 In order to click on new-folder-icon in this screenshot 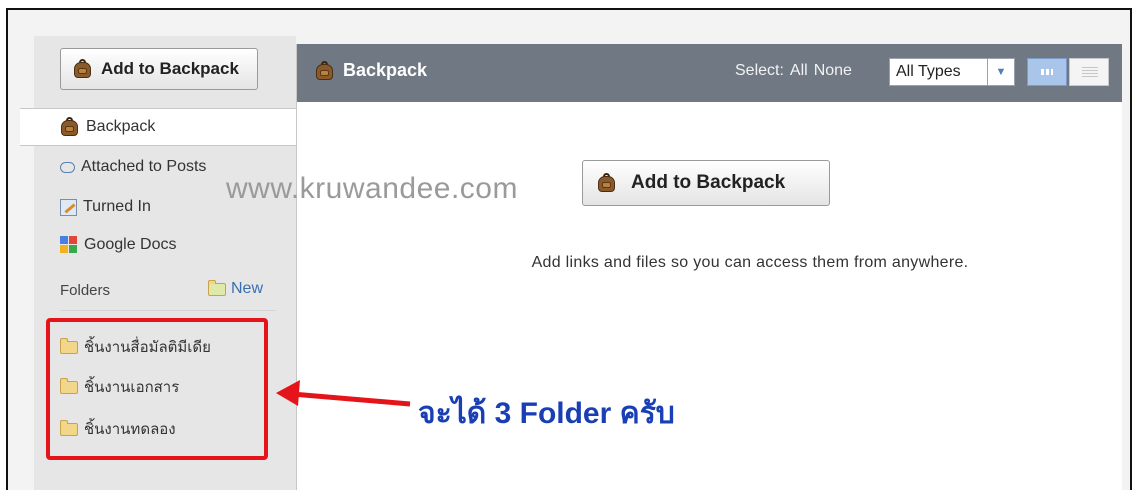, I will do `click(217, 287)`.